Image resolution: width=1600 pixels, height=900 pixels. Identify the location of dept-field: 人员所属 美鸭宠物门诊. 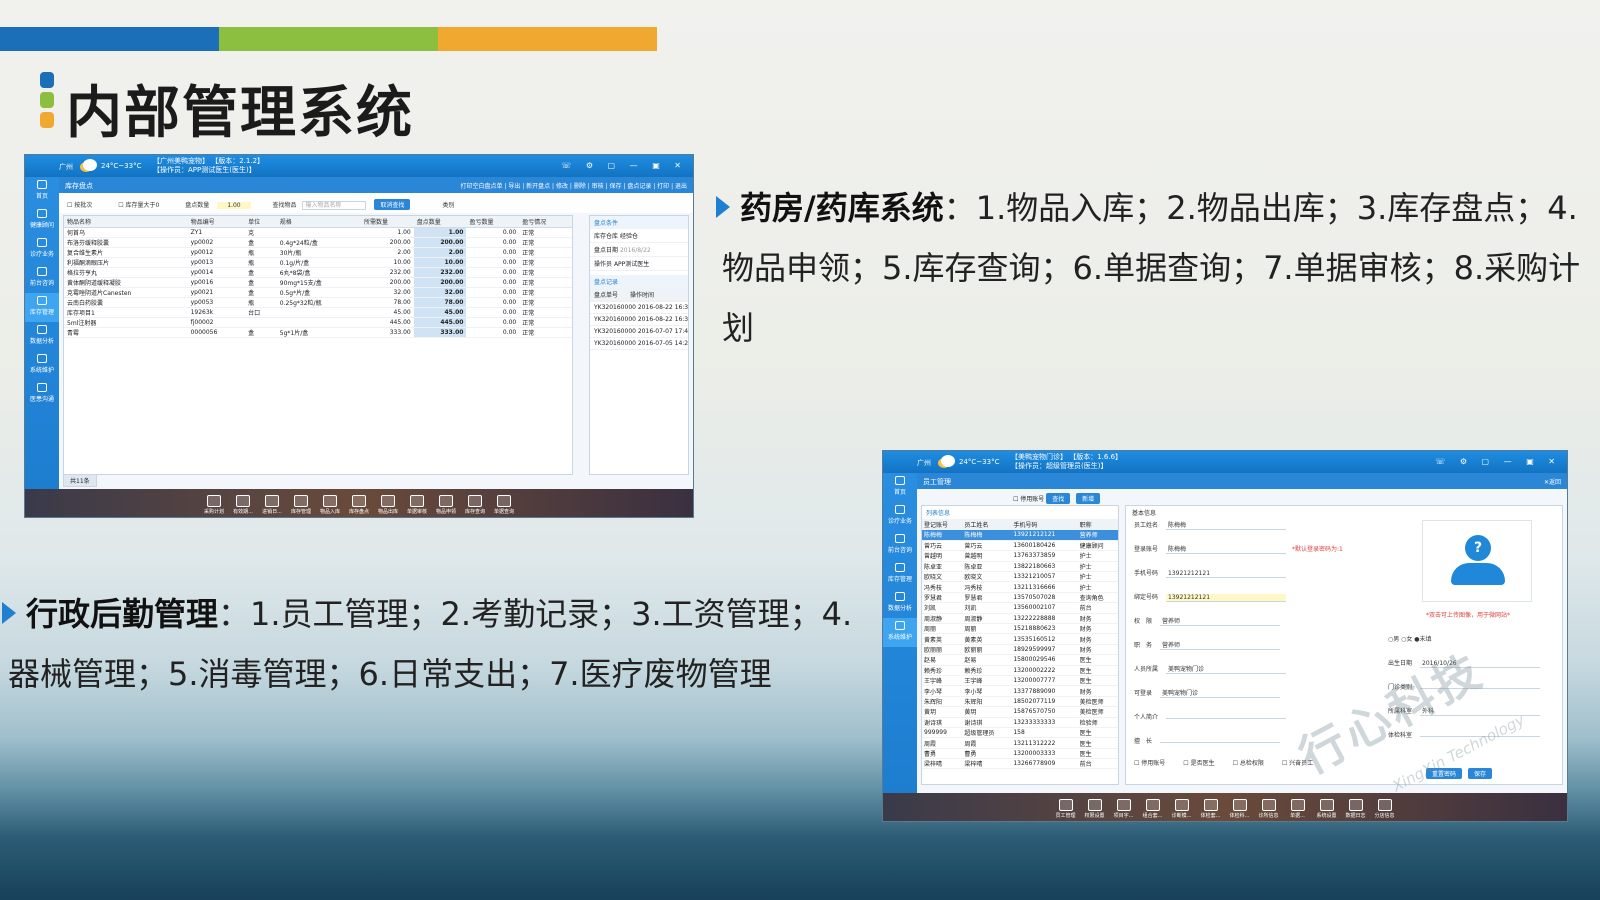
(1210, 669).